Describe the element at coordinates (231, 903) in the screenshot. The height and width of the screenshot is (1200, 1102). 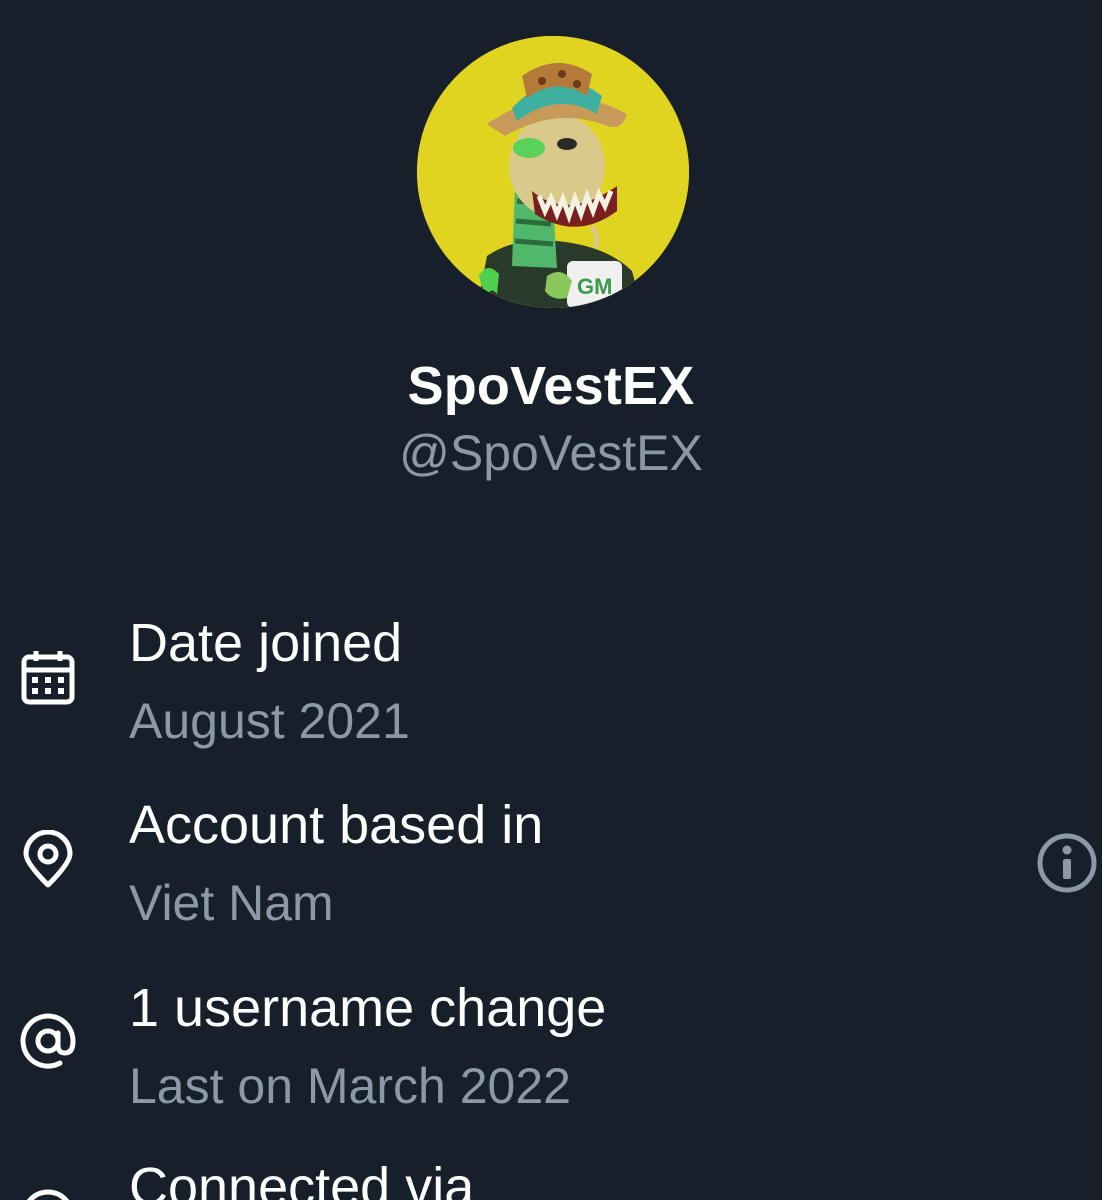
I see `info-row-value: Viet Nam` at that location.